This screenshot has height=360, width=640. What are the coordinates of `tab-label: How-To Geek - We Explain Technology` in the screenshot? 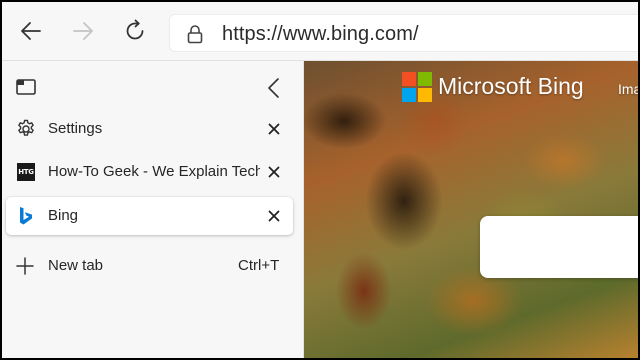 It's located at (154, 171).